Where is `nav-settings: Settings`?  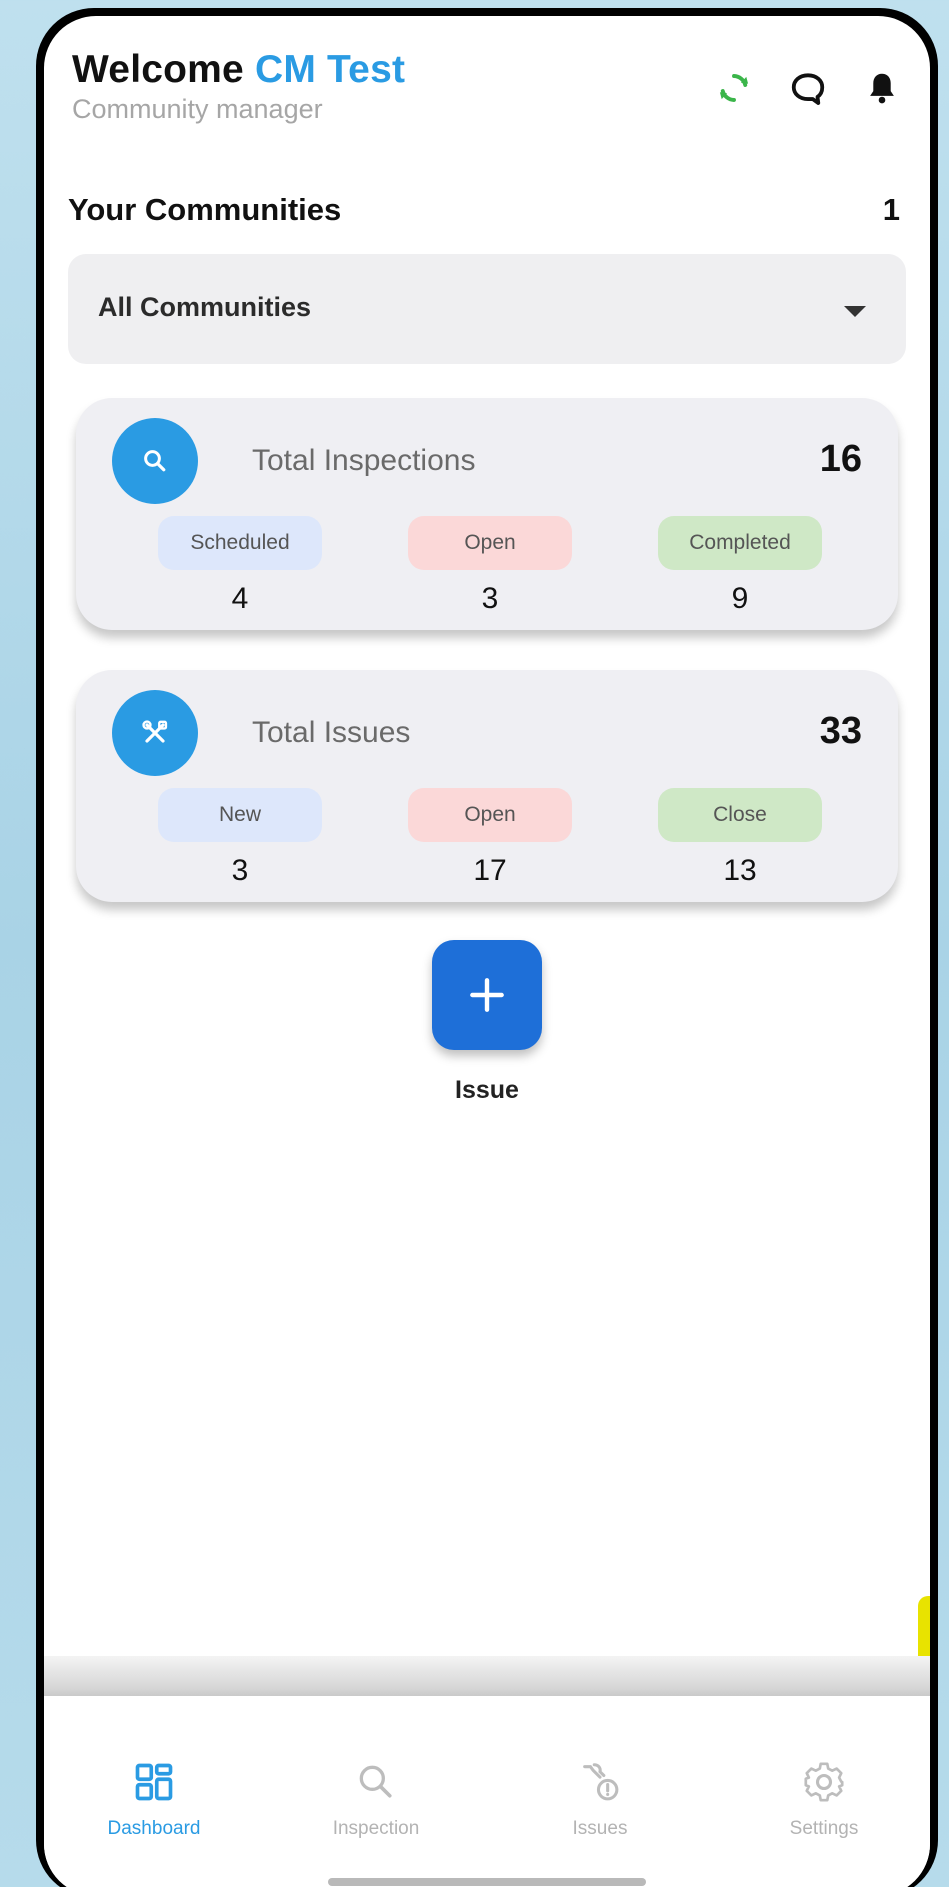
nav-settings: Settings is located at coordinates (824, 1796).